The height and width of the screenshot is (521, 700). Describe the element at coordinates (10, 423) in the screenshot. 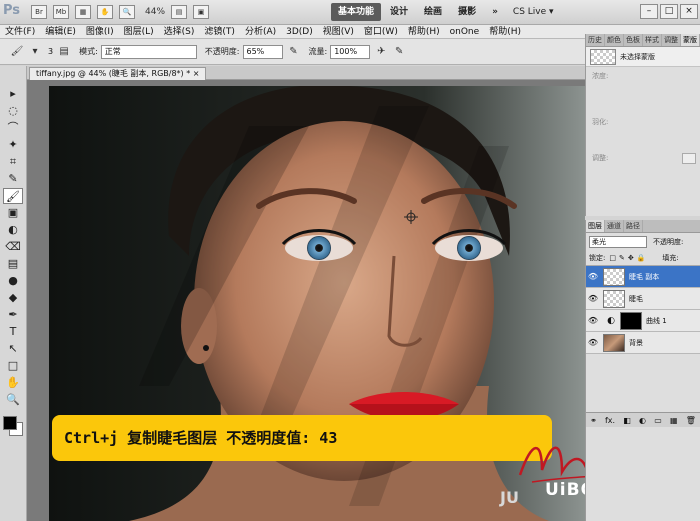

I see `foreground-color-swatch` at that location.